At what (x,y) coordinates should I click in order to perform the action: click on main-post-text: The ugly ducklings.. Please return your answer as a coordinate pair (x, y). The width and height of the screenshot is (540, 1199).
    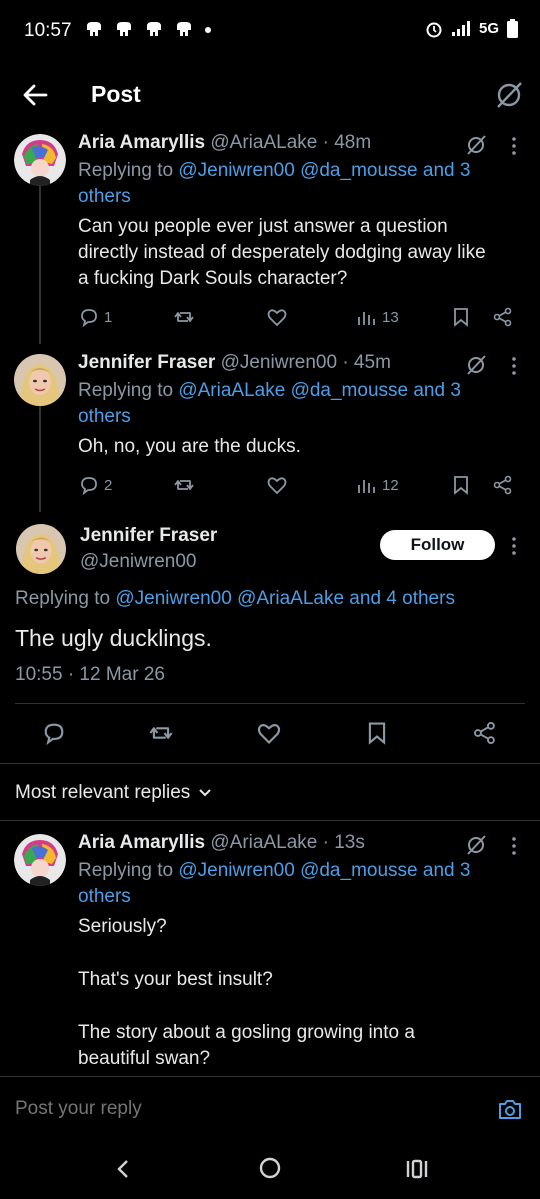
    Looking at the image, I should click on (113, 638).